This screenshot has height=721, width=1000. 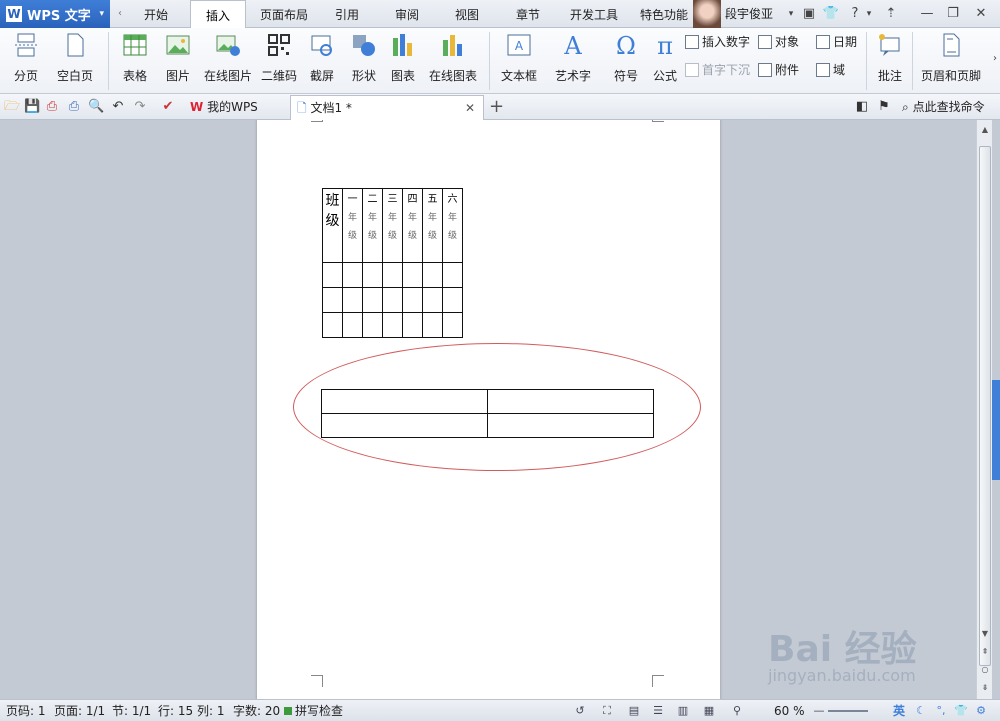 I want to click on next-page-icon: ⇟, so click(x=985, y=688).